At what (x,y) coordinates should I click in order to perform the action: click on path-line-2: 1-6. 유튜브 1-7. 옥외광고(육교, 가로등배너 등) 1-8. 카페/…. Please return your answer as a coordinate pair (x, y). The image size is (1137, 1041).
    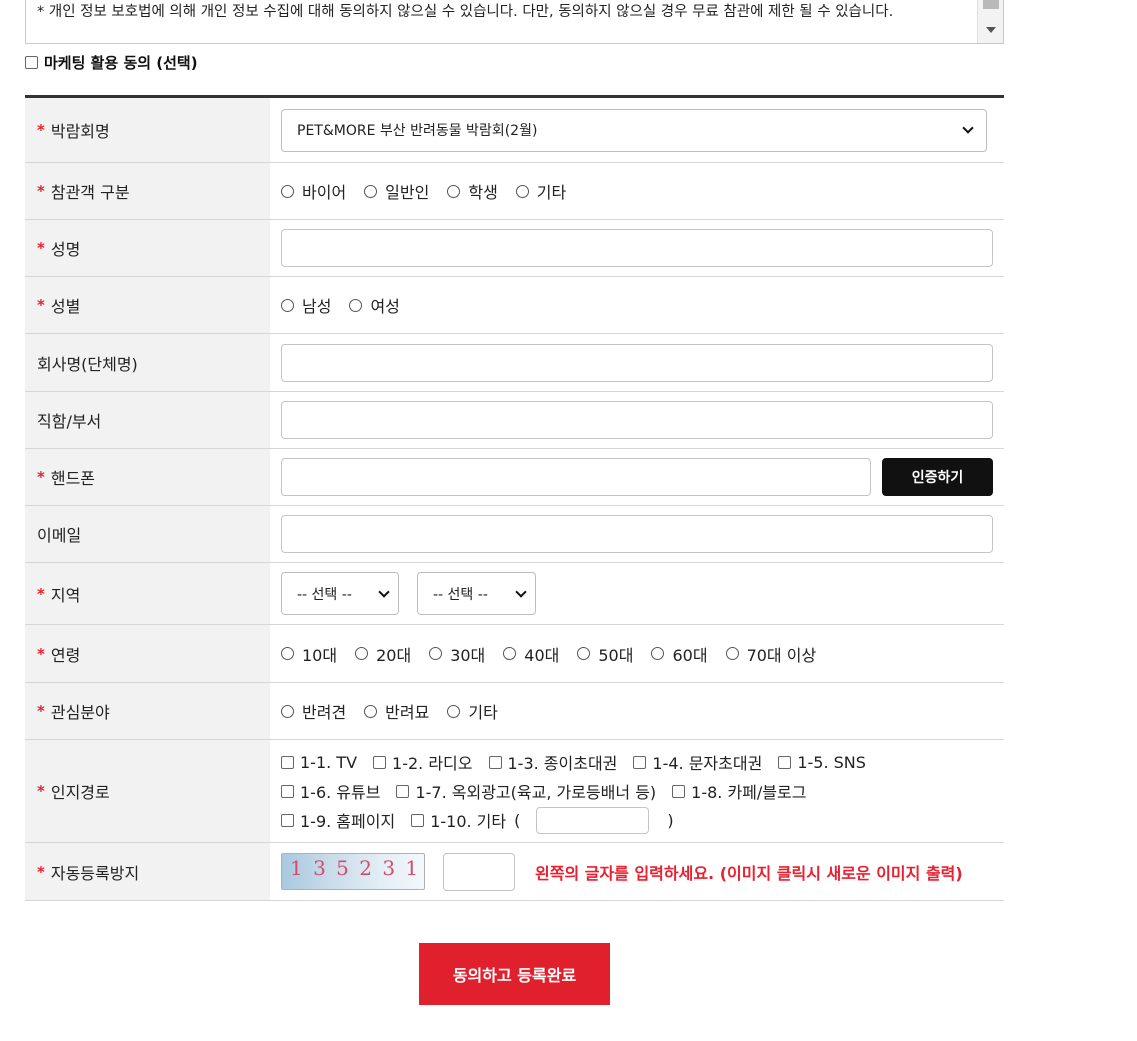
    Looking at the image, I should click on (551, 791).